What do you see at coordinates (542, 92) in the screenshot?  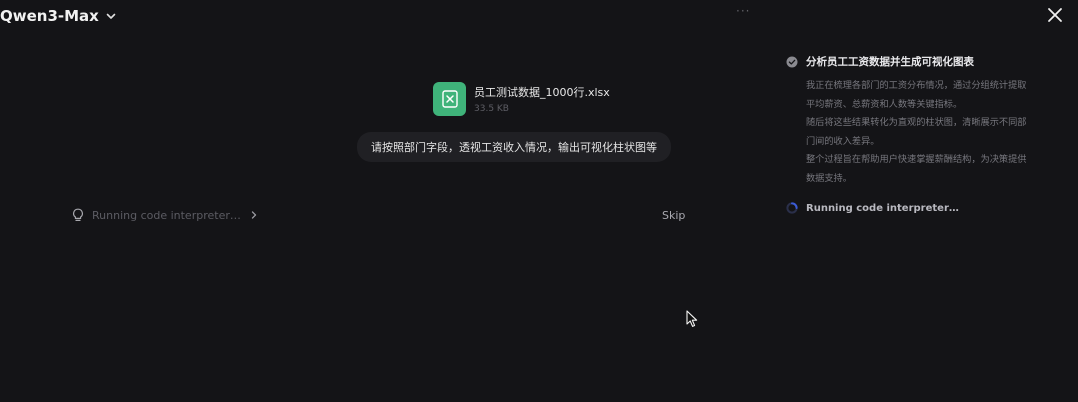 I see `file-name: 员工测试数据_1000行.xlsx` at bounding box center [542, 92].